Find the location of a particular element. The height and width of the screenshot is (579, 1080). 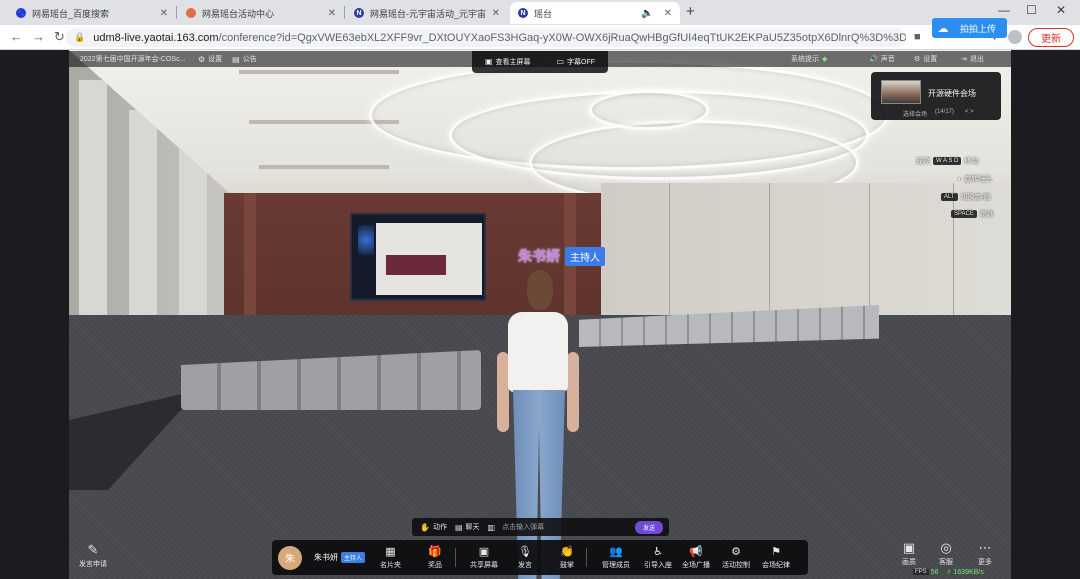

chat-icon: ▤ is located at coordinates (458, 527).